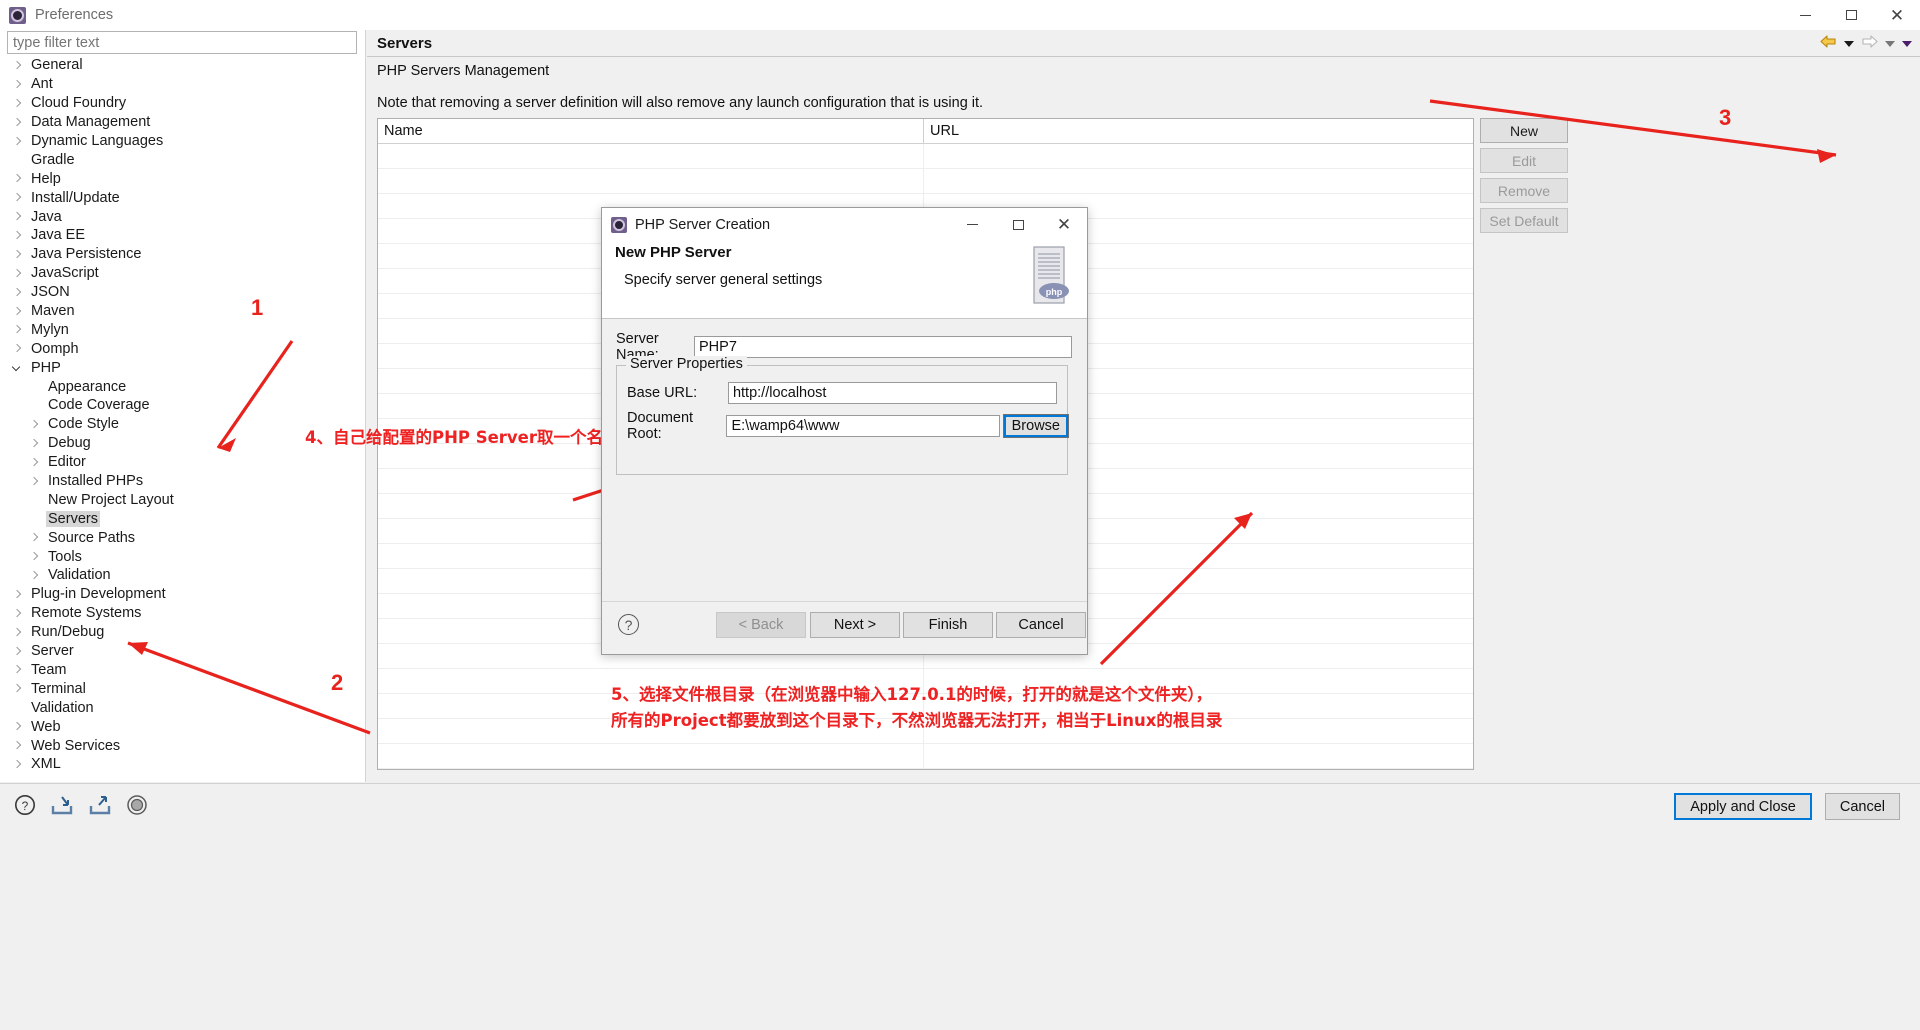 The height and width of the screenshot is (1030, 1920). I want to click on import-icon, so click(62, 807).